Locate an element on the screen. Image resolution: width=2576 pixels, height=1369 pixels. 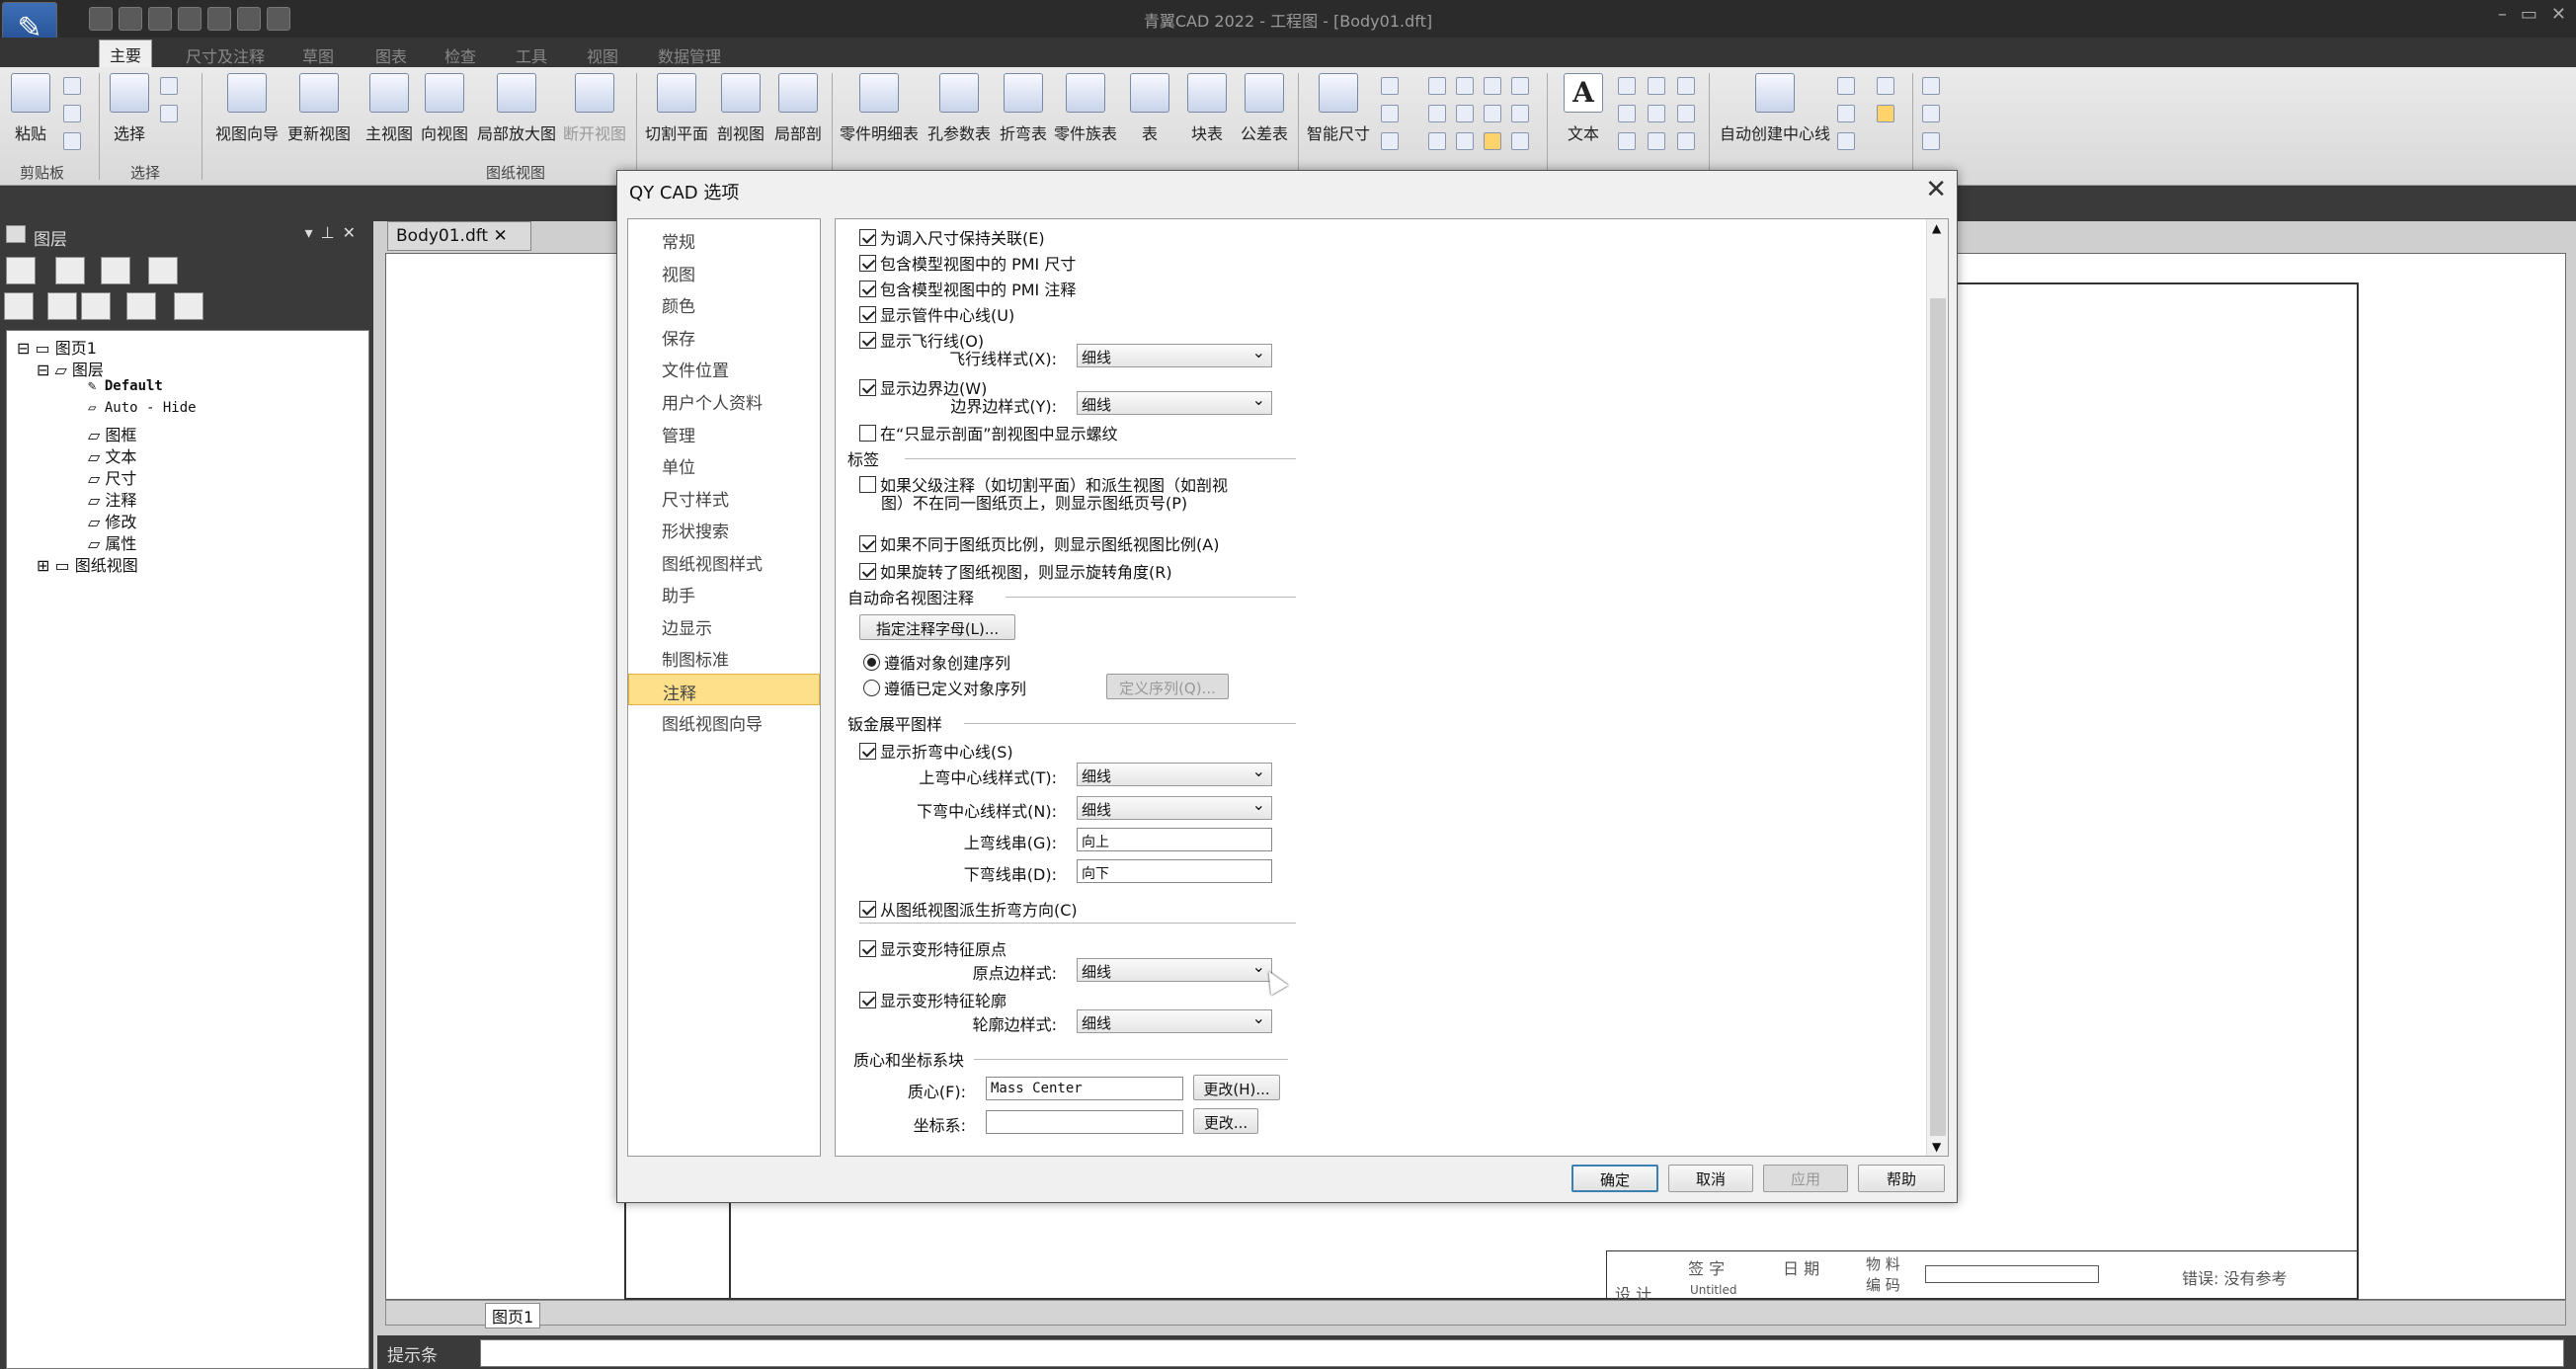
connector-icon is located at coordinates (1686, 141).